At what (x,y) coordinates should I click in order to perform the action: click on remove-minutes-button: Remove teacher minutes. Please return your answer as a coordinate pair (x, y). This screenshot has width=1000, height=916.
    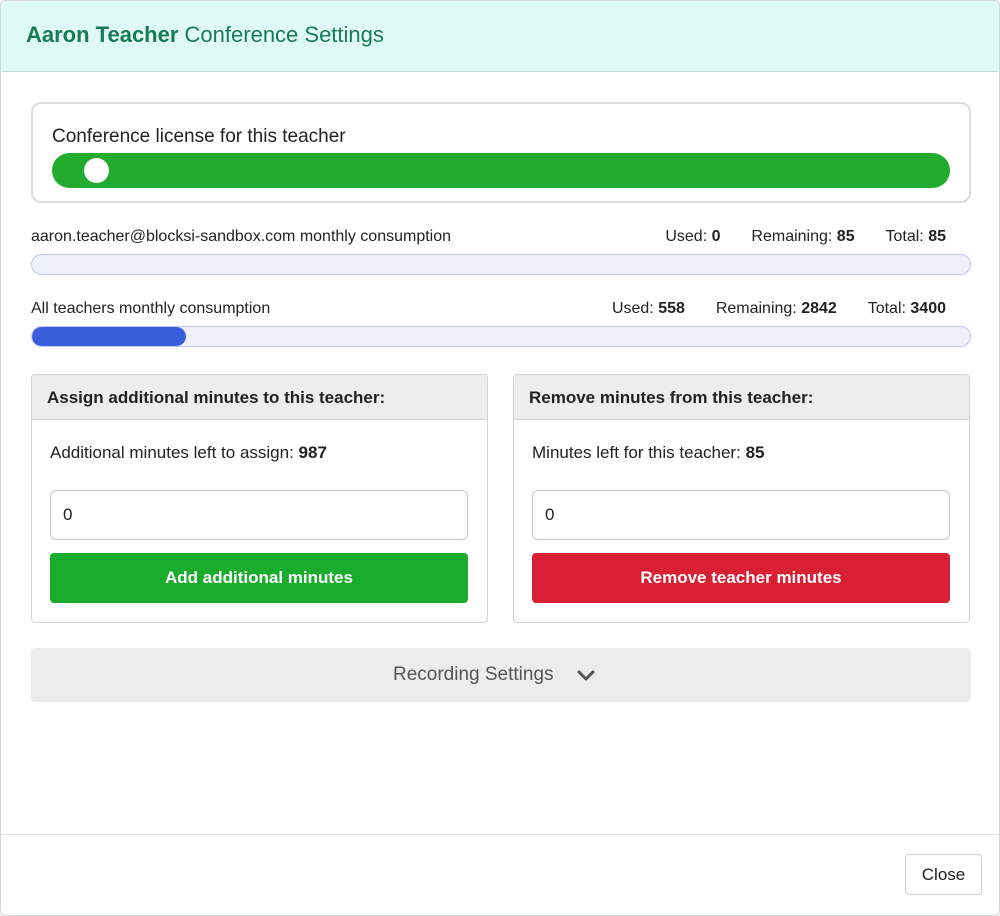
    Looking at the image, I should click on (741, 578).